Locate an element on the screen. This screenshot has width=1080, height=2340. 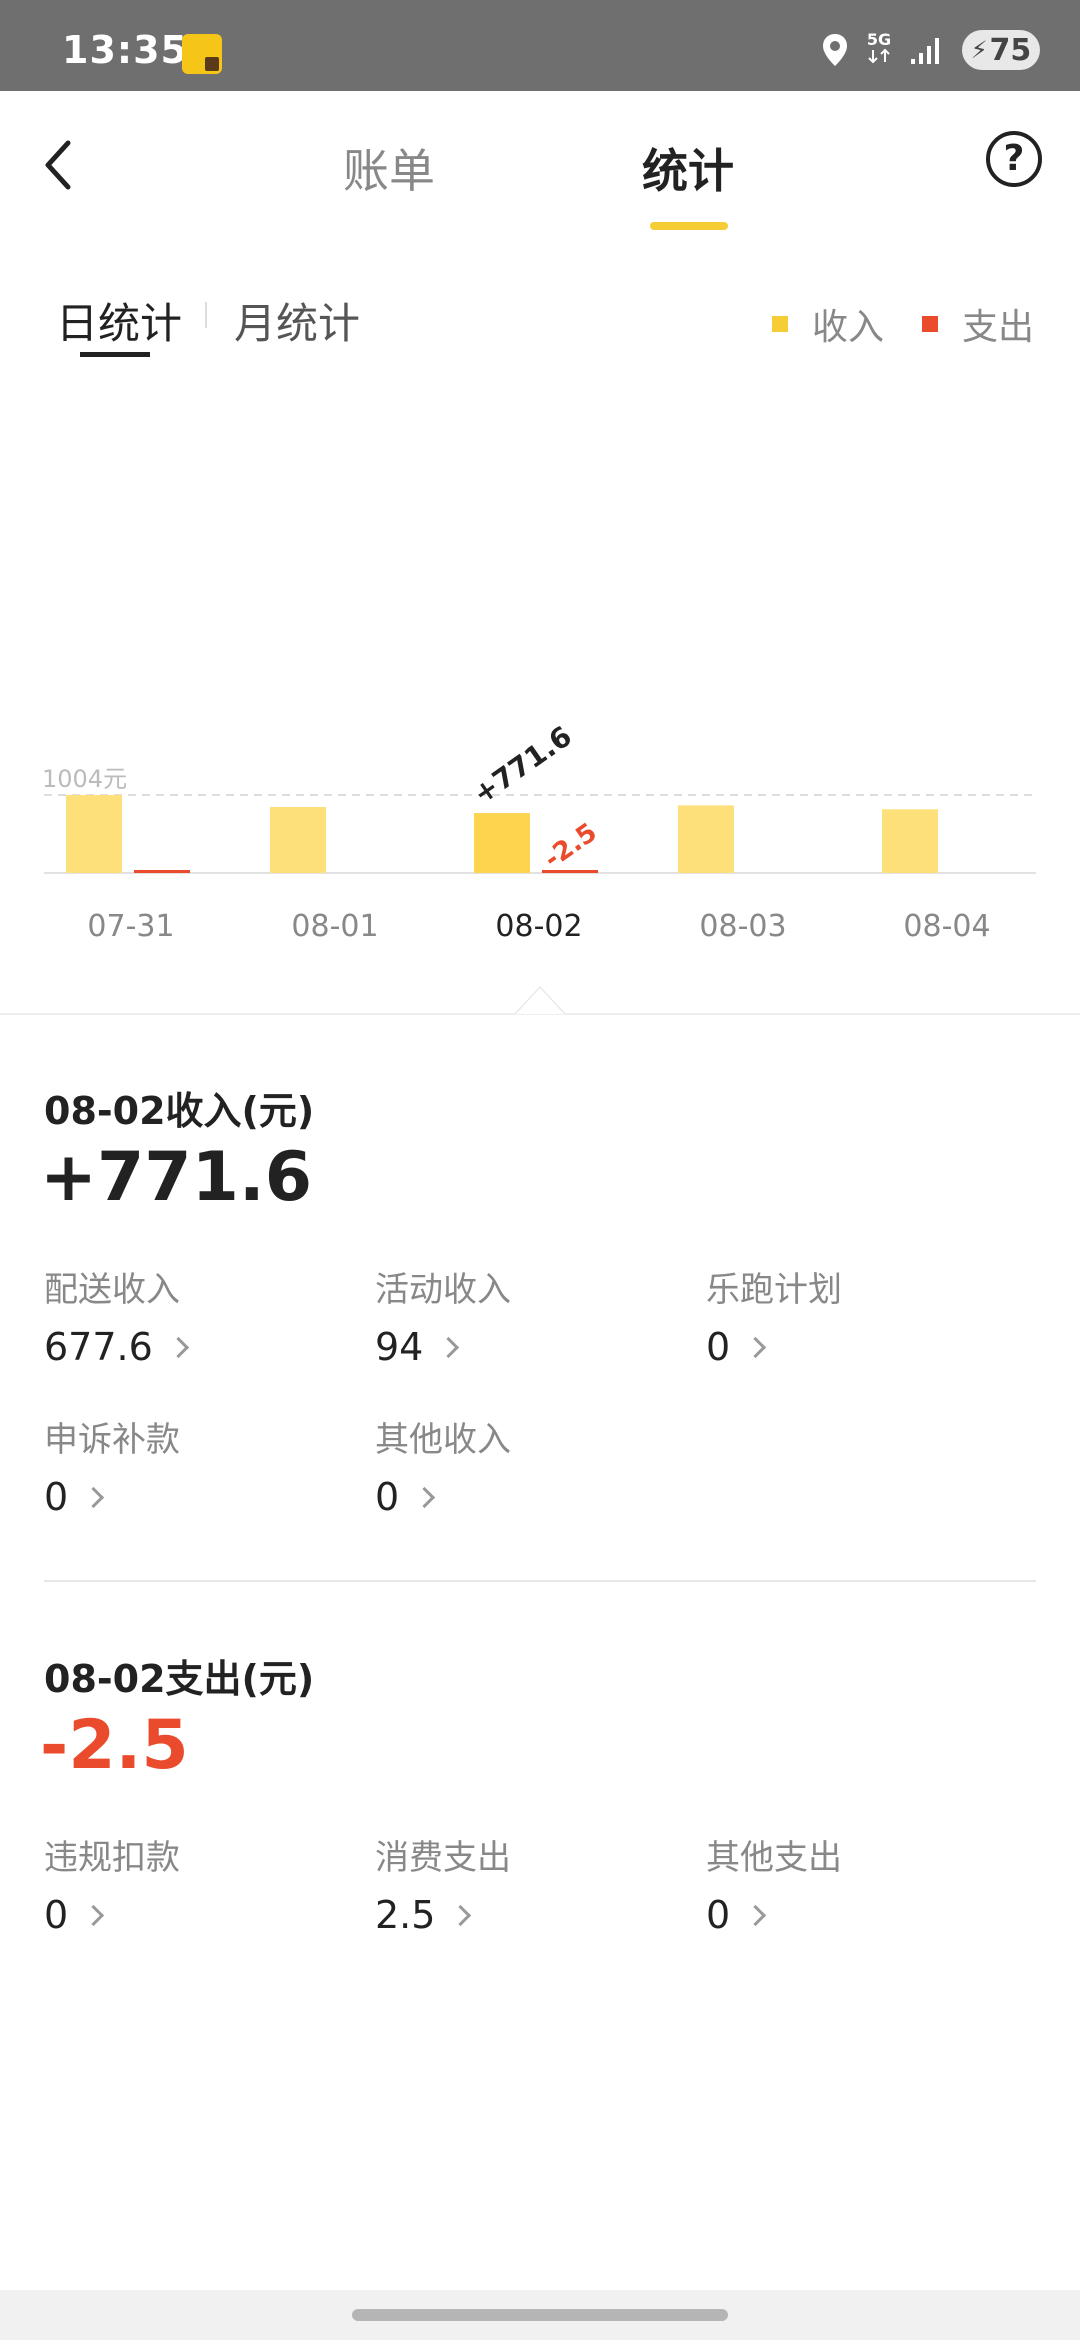
income-item-delivery: 配送收入 677.6 is located at coordinates (194, 1315).